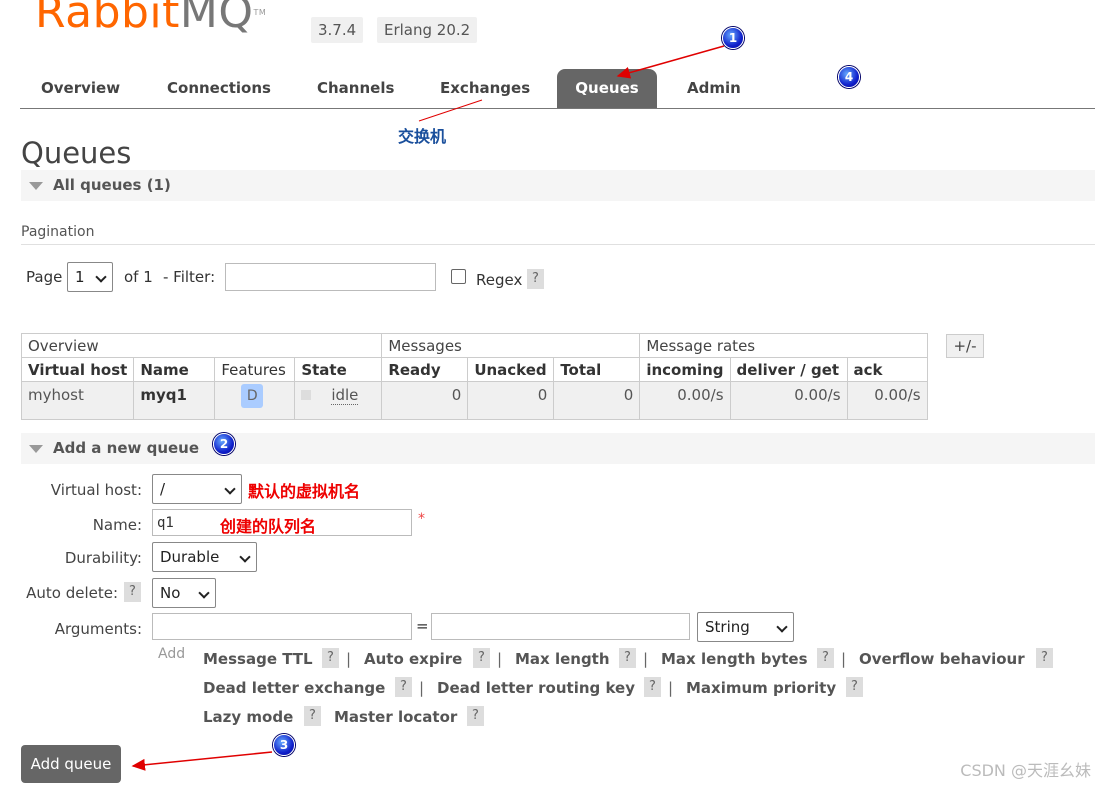 Image resolution: width=1095 pixels, height=786 pixels. What do you see at coordinates (1025, 770) in the screenshot?
I see `watermark: CSDN @天涯幺妹` at bounding box center [1025, 770].